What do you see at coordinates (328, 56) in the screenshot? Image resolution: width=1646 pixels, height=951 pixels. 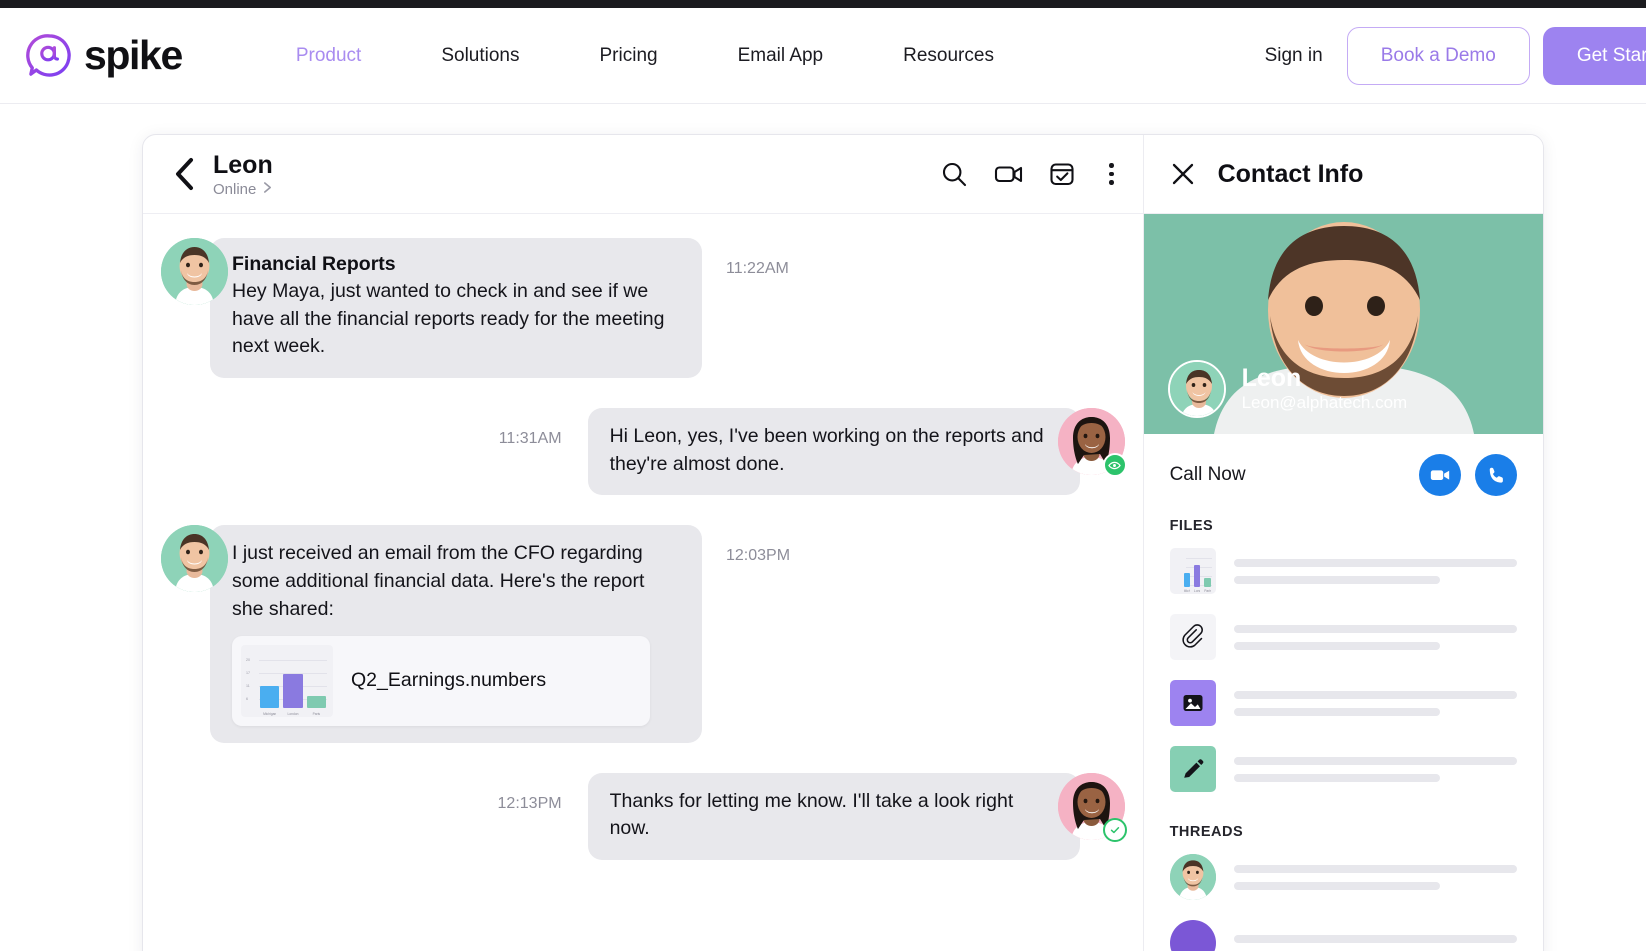 I see `nav-link-product: Product` at bounding box center [328, 56].